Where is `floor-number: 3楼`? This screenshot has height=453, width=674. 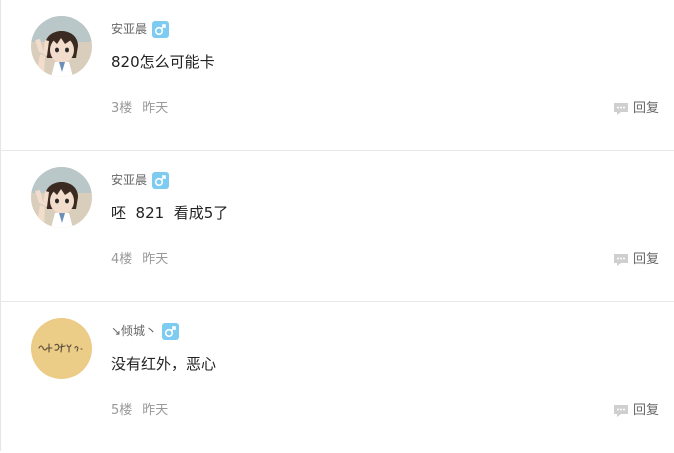
floor-number: 3楼 is located at coordinates (122, 108).